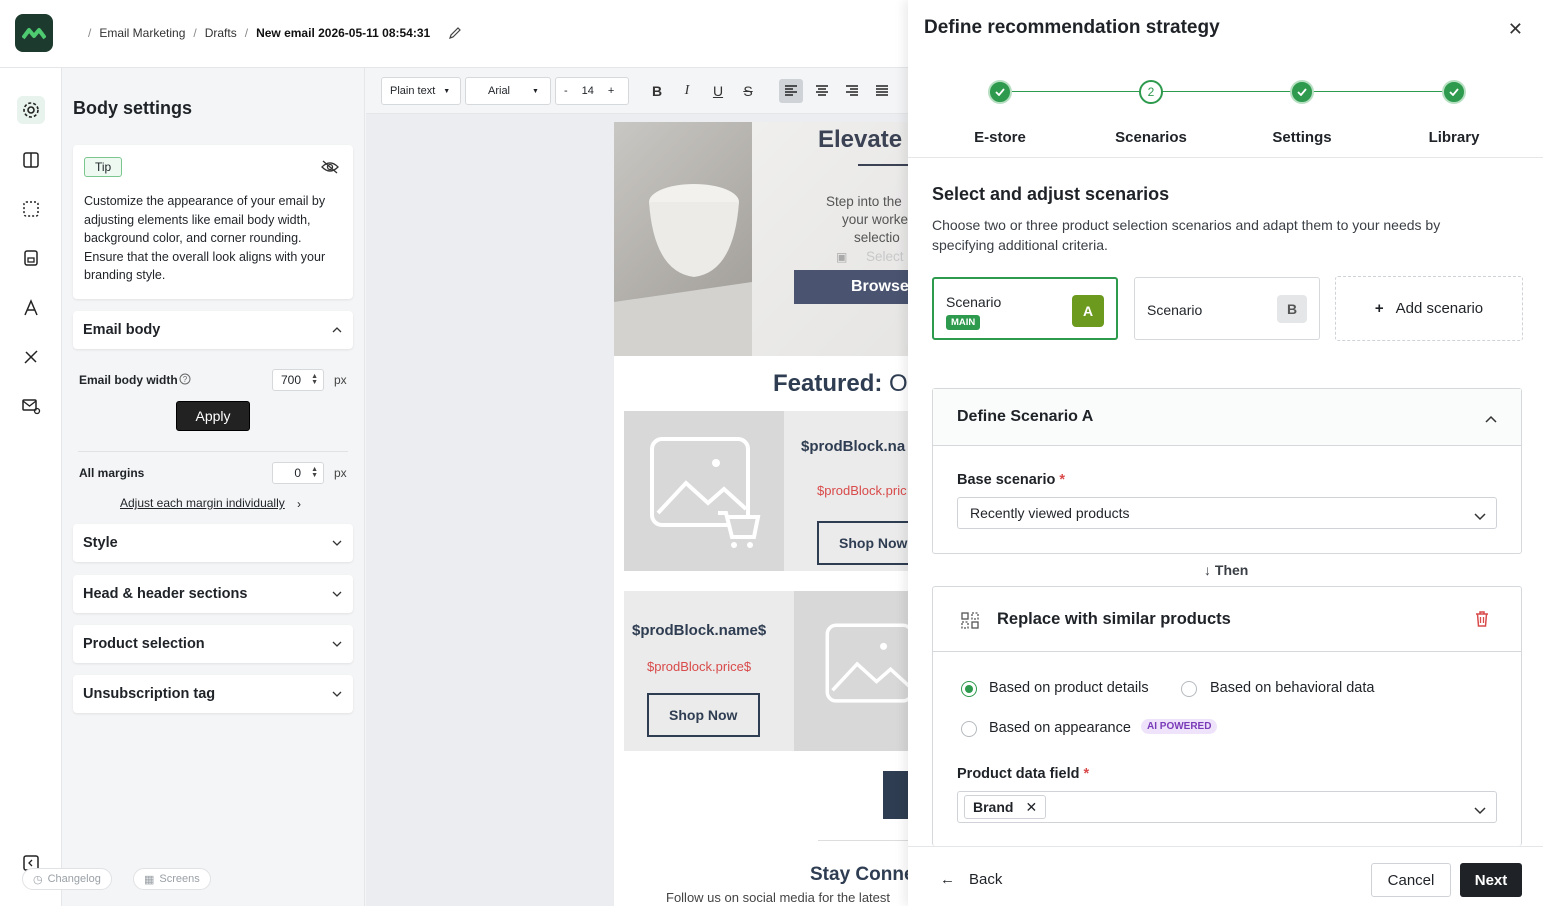  I want to click on mail-settings-icon, so click(31, 406).